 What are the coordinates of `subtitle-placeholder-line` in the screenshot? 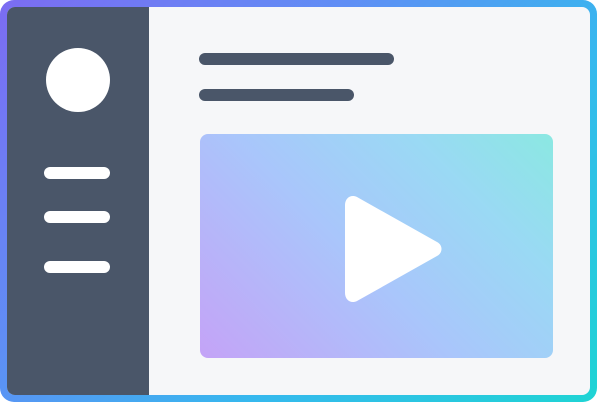 It's located at (276, 95).